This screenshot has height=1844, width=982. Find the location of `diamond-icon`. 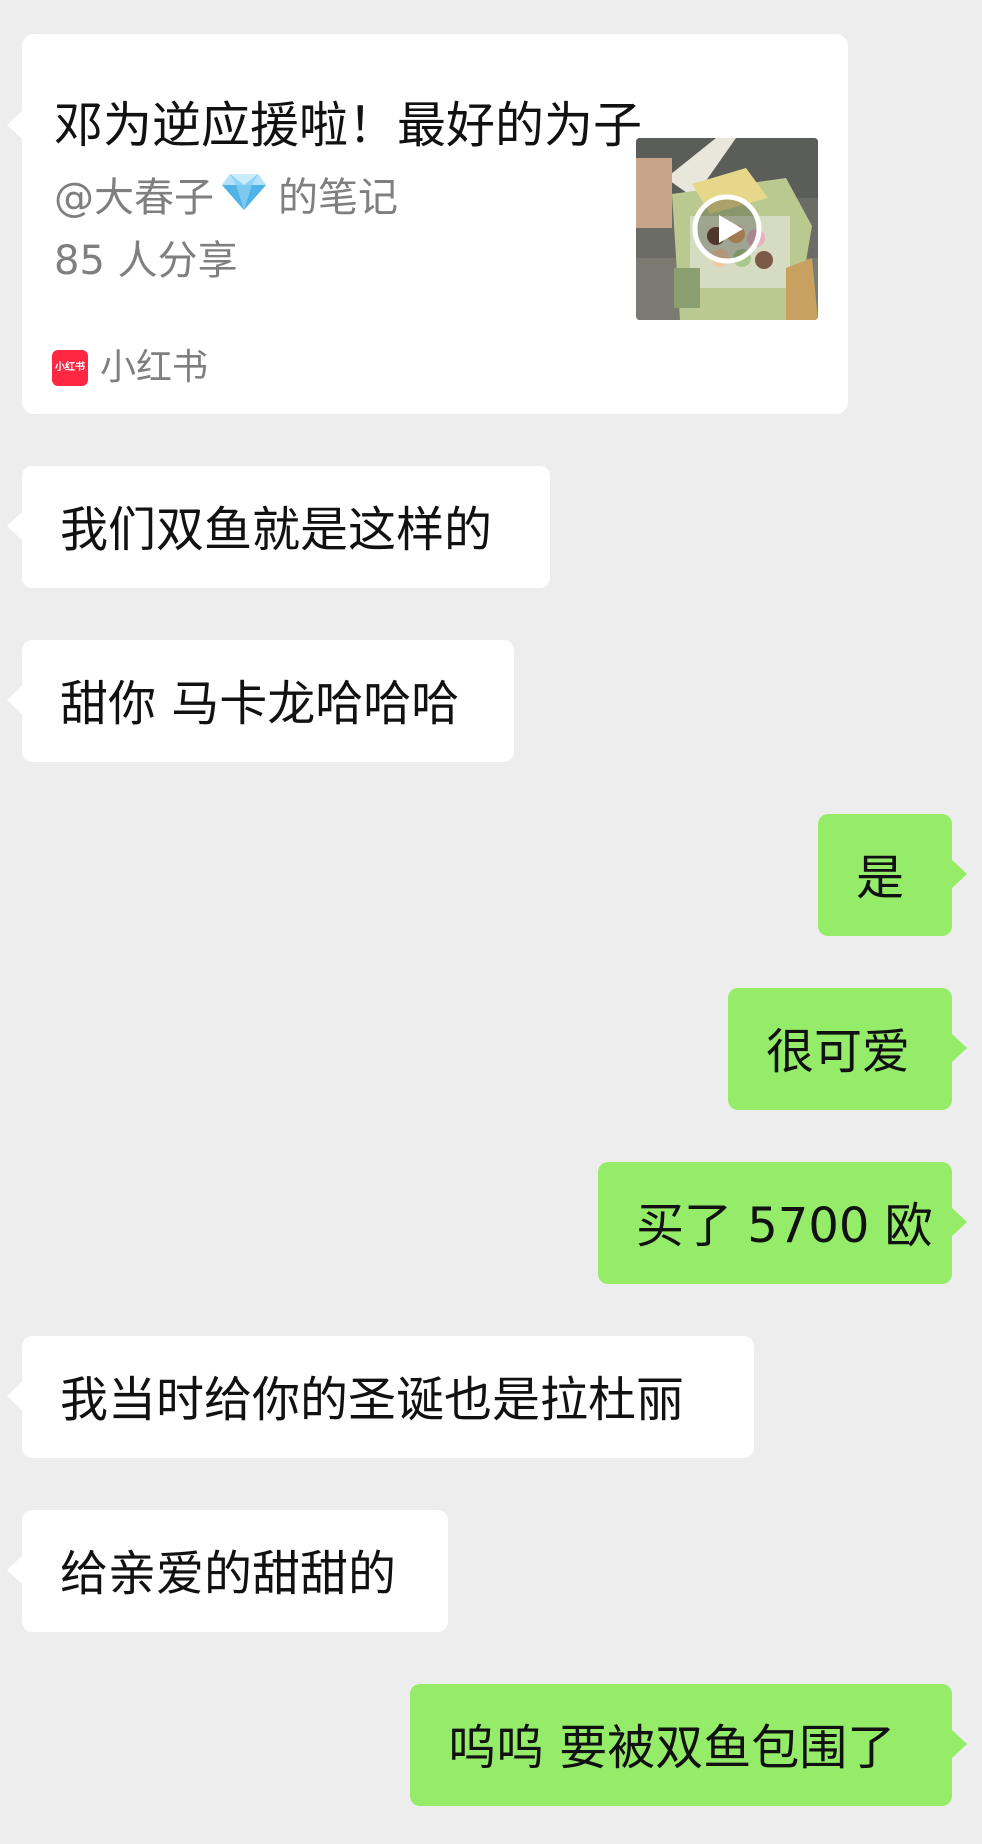

diamond-icon is located at coordinates (244, 198).